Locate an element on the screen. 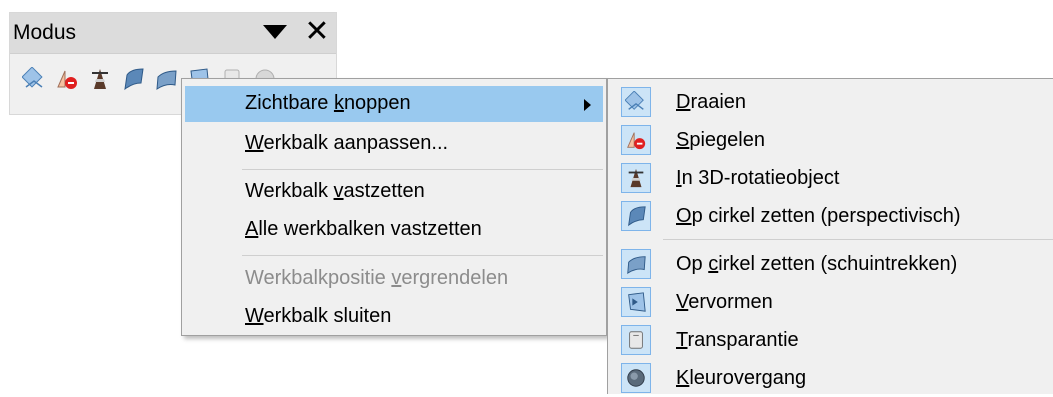 The width and height of the screenshot is (1053, 397). toolbar-titlebar: Modus ✕ is located at coordinates (173, 33).